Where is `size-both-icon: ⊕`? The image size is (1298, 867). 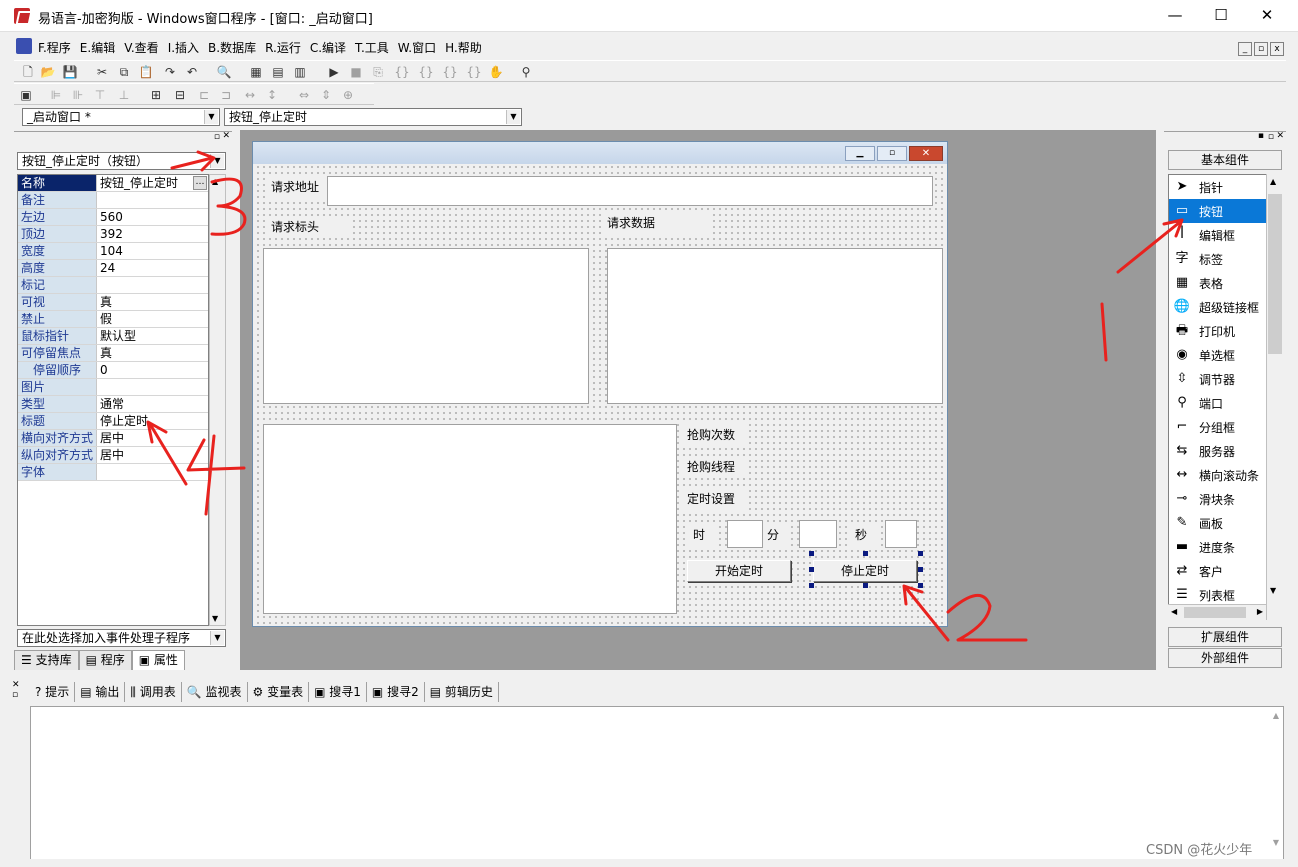
size-both-icon: ⊕ is located at coordinates (348, 95).